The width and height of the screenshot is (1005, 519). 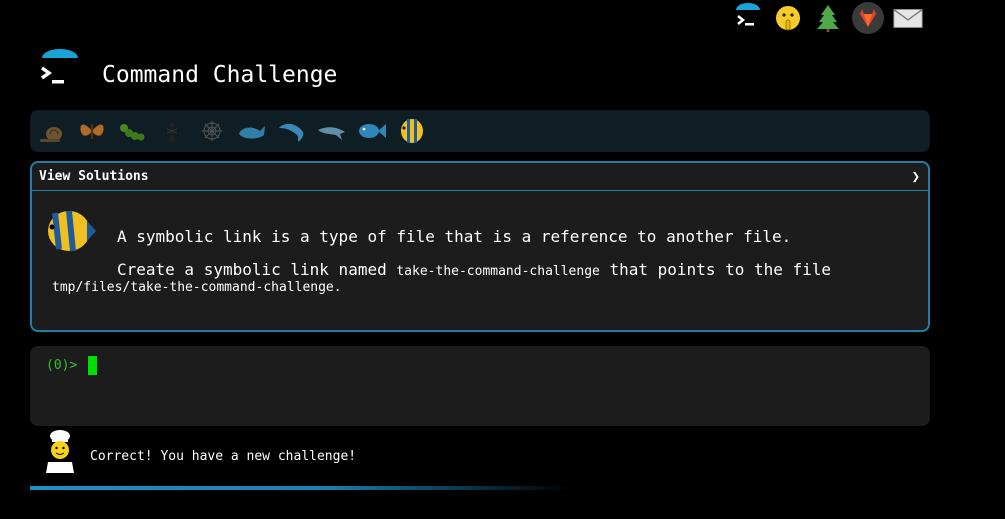 What do you see at coordinates (748, 18) in the screenshot?
I see `terminal-icon` at bounding box center [748, 18].